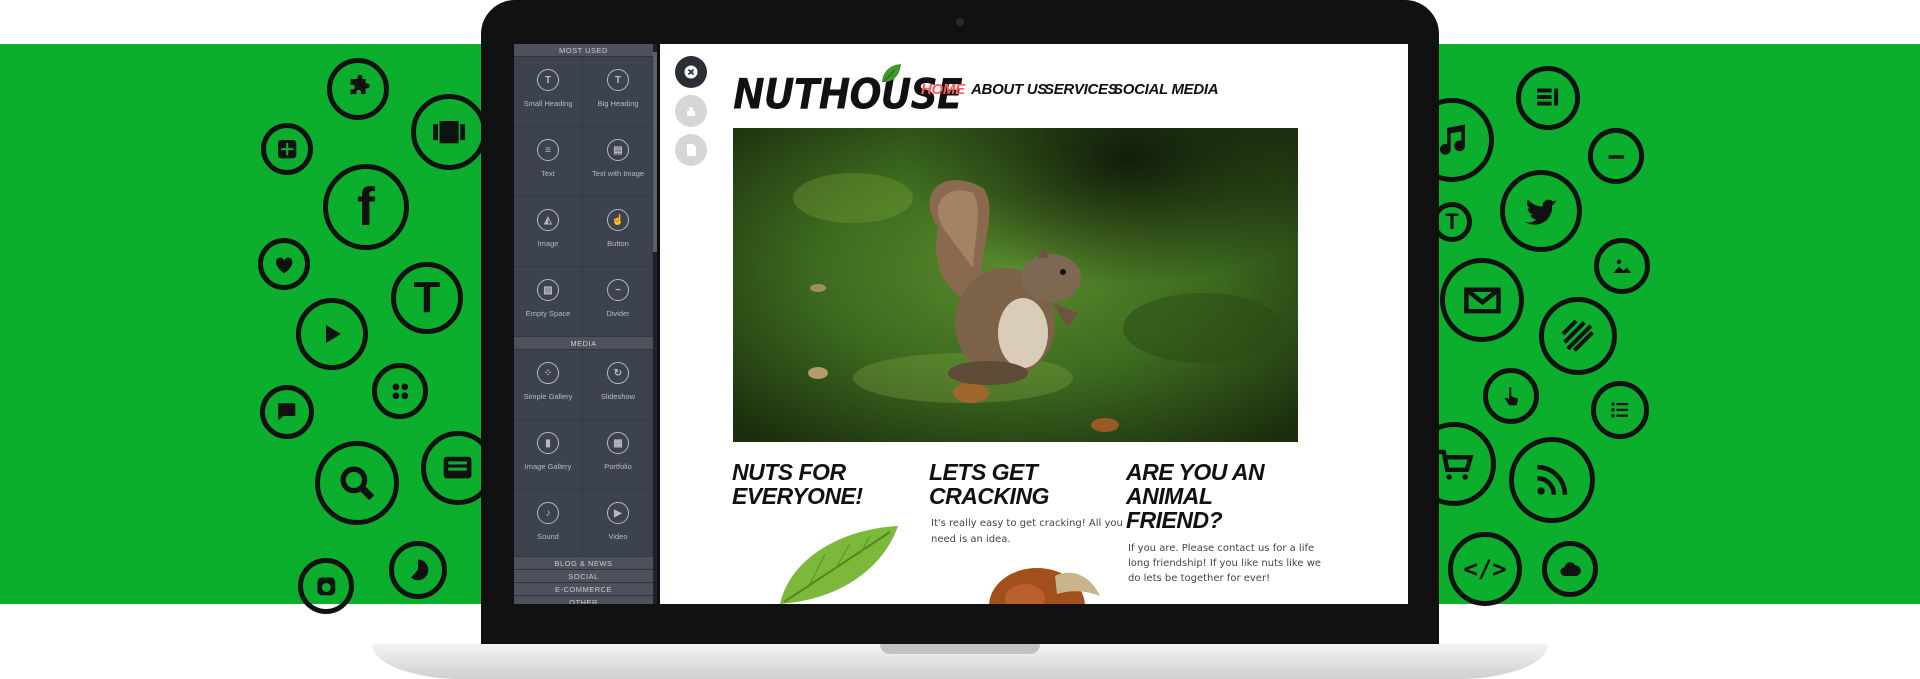 This screenshot has height=679, width=1920. Describe the element at coordinates (618, 443) in the screenshot. I see `portfolio-icon: ▦` at that location.